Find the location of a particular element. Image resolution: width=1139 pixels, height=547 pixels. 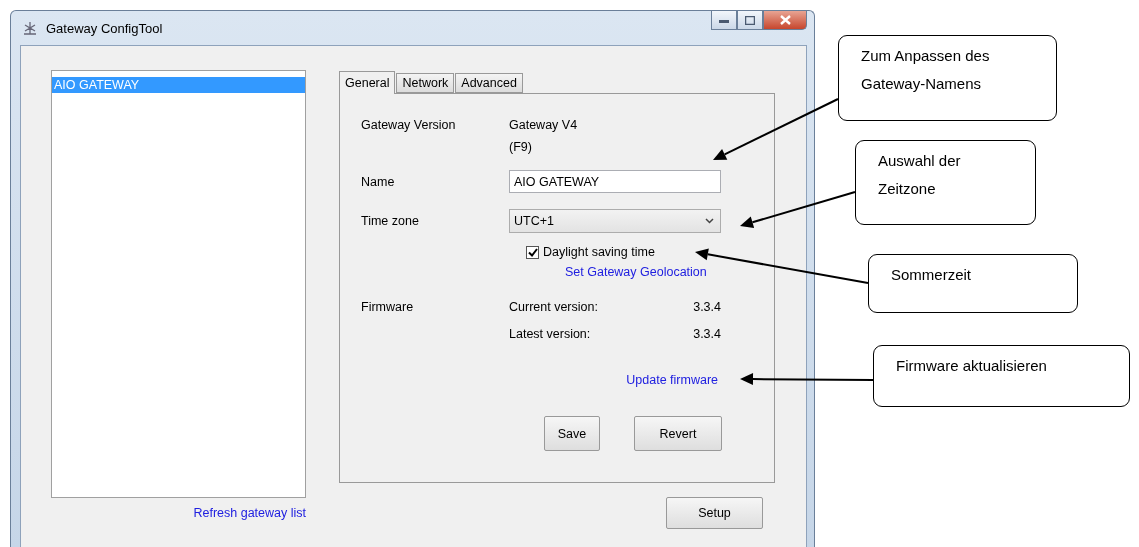

callout: Firmware aktualisieren is located at coordinates (1001, 376).